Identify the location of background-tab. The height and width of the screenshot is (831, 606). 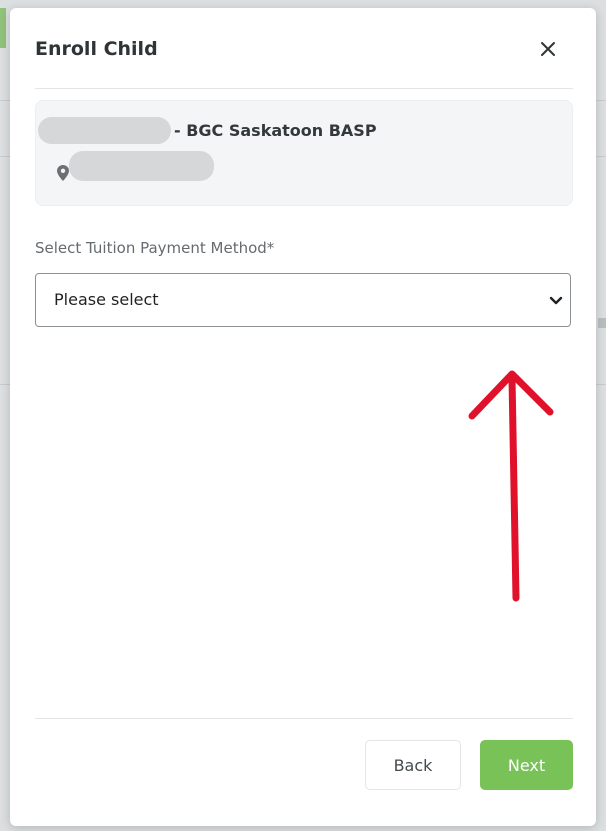
(3, 28).